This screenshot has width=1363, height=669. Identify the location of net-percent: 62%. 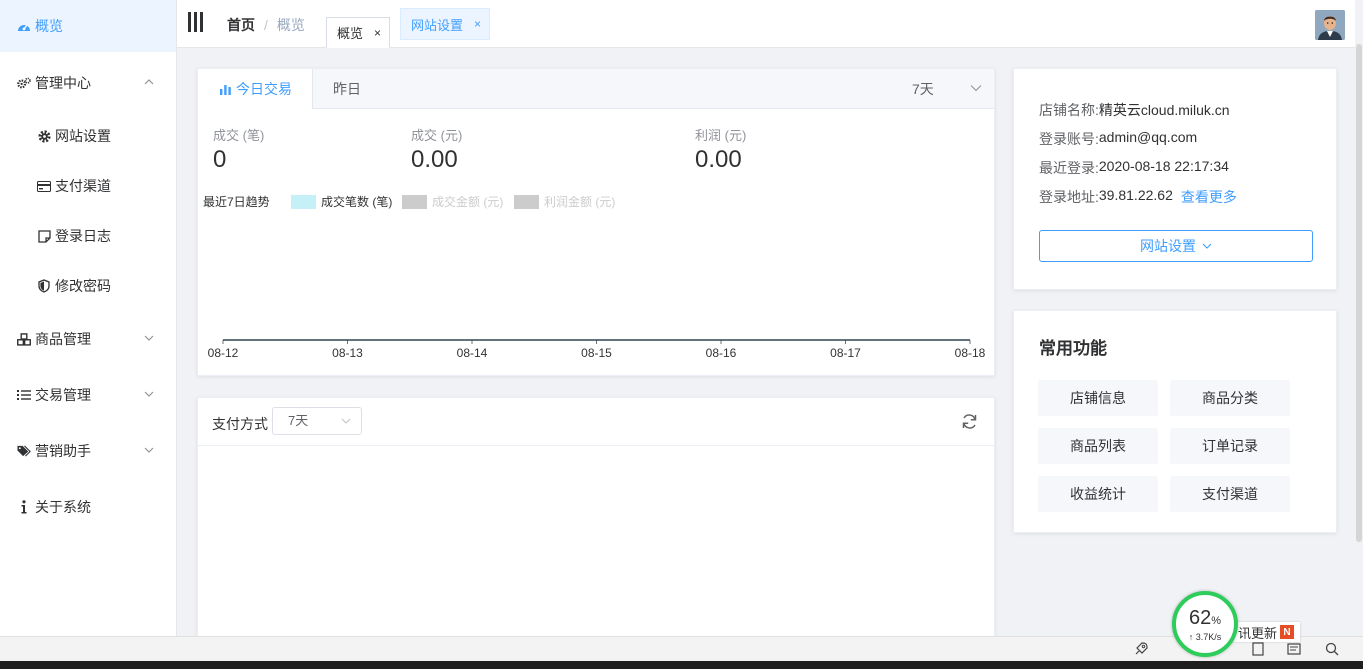
(1205, 619).